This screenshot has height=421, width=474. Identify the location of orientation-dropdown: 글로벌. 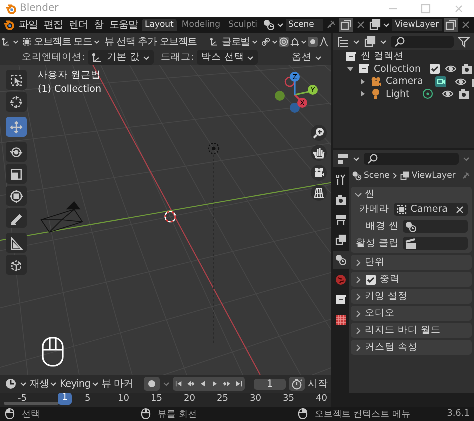
(234, 41).